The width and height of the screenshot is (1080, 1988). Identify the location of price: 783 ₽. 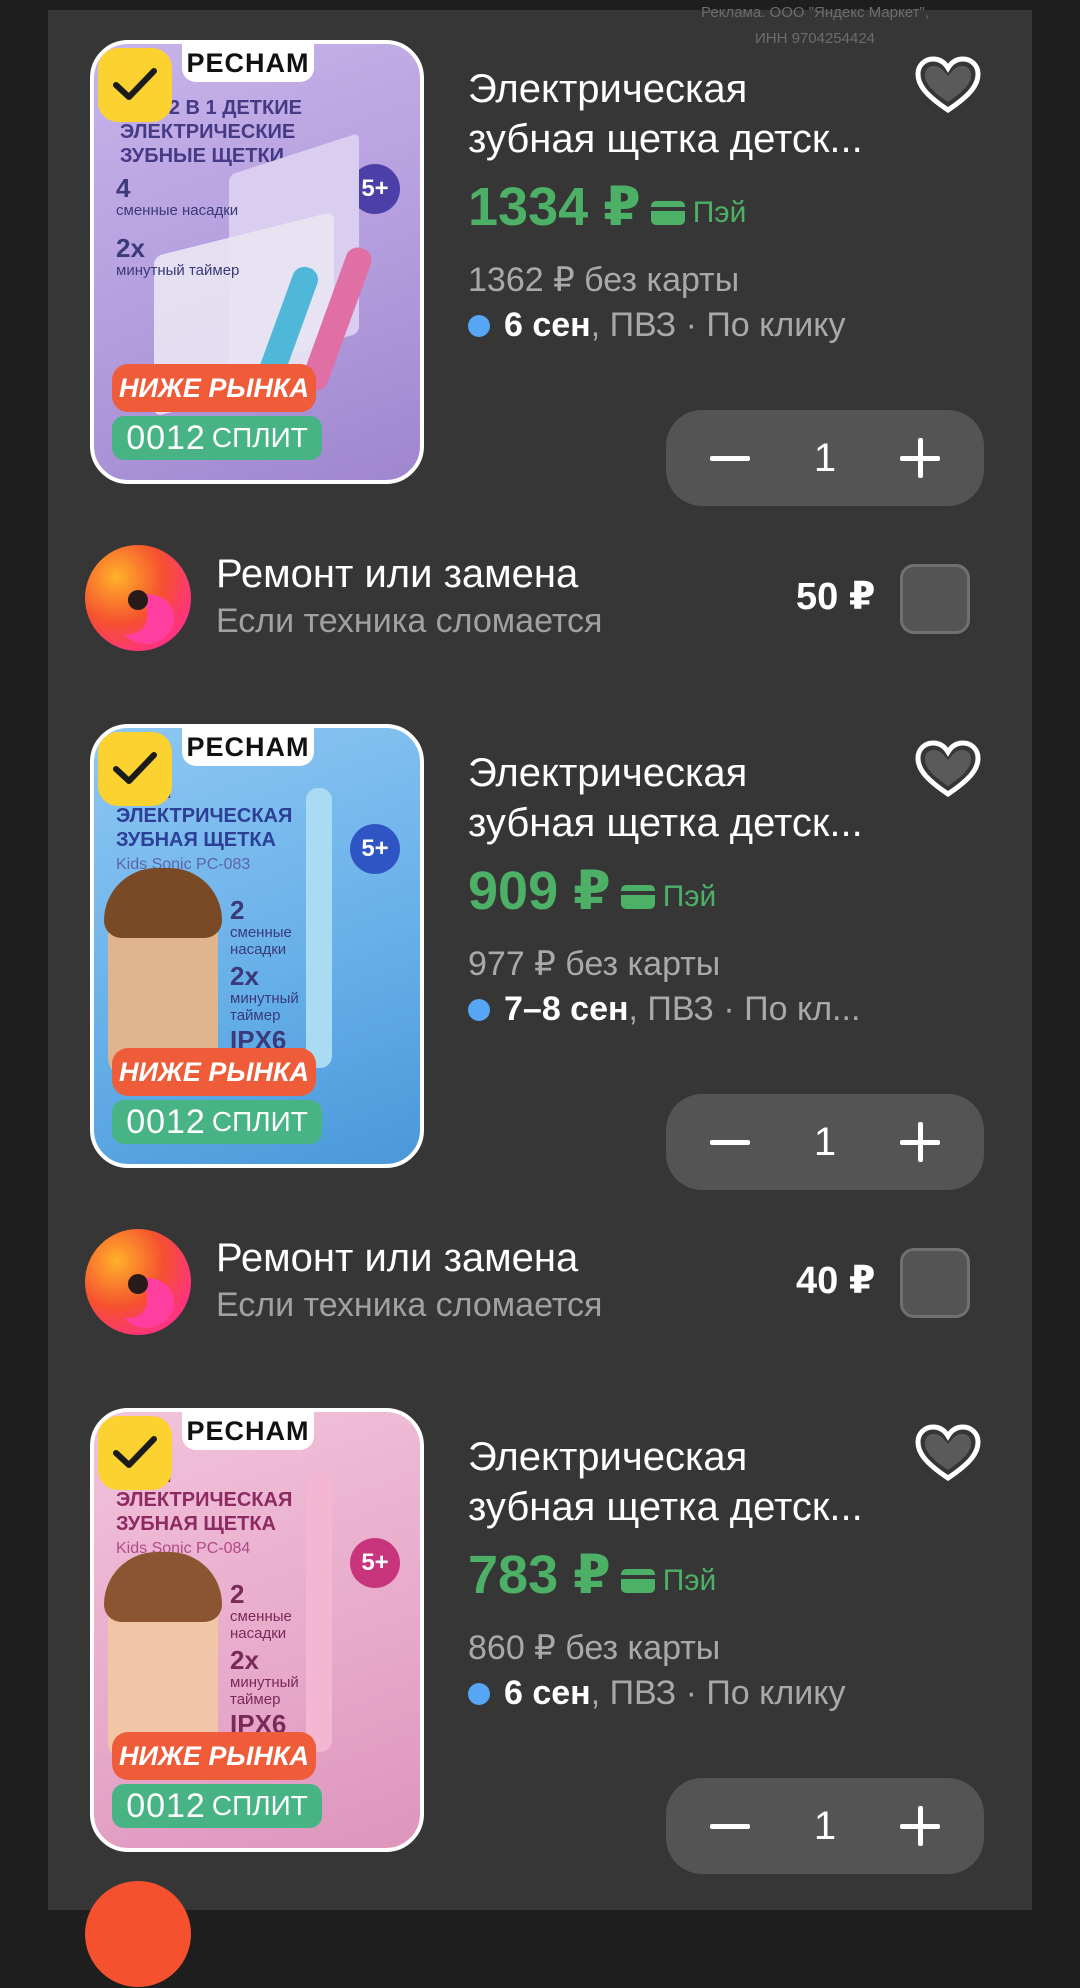
(539, 1575).